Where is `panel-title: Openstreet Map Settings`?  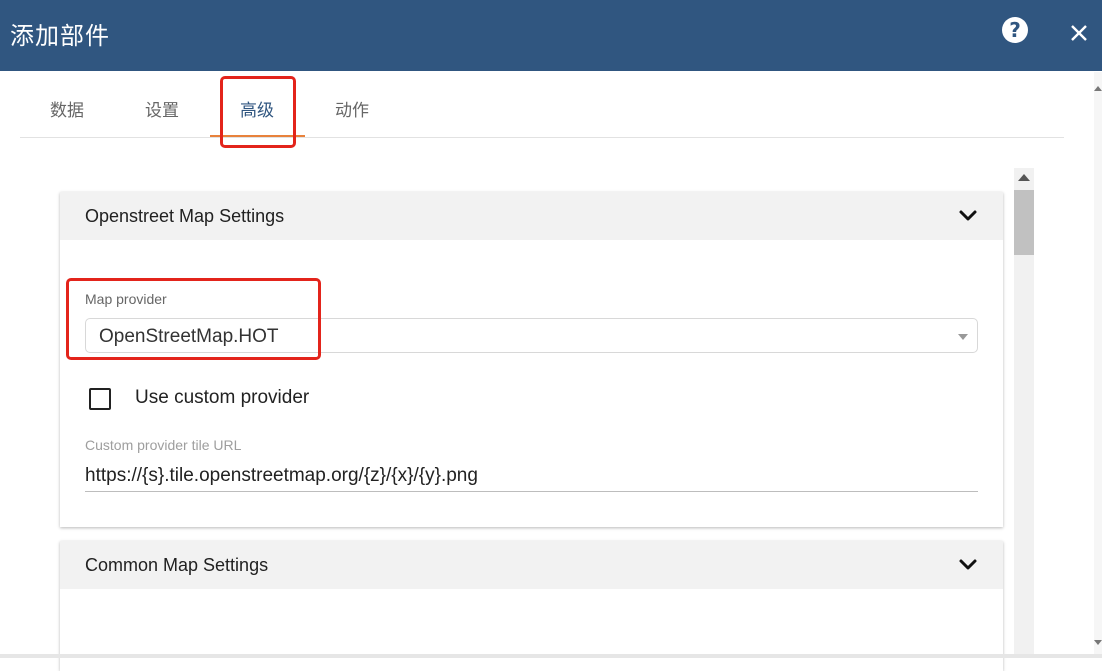
panel-title: Openstreet Map Settings is located at coordinates (185, 216).